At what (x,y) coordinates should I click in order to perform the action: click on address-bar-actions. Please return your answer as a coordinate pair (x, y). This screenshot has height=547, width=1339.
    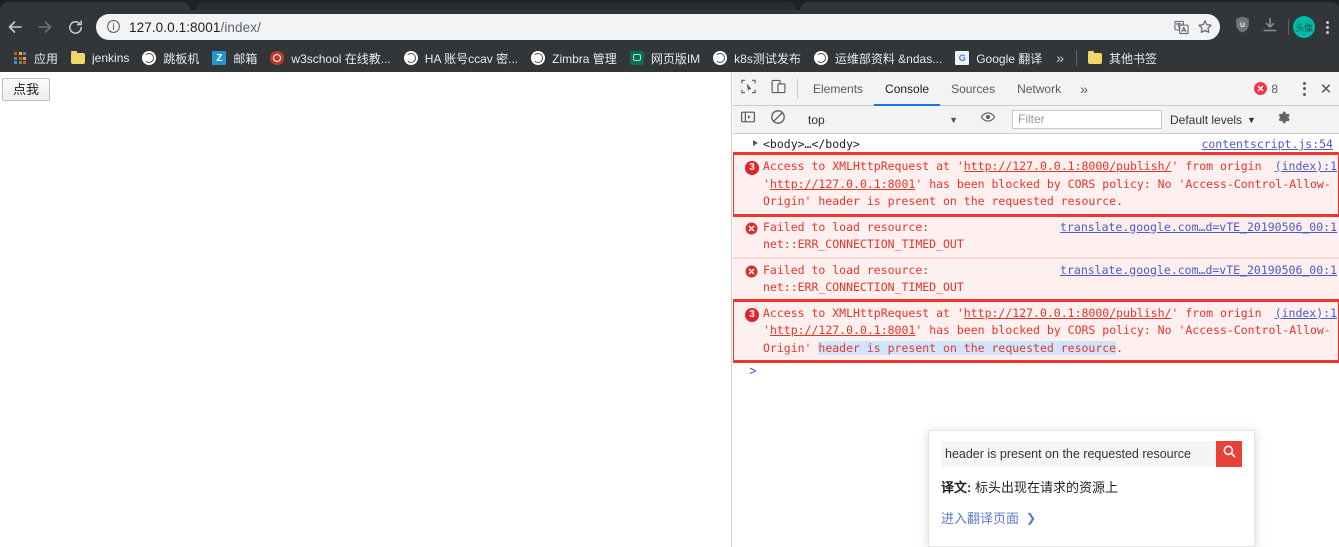
    Looking at the image, I should click on (1193, 27).